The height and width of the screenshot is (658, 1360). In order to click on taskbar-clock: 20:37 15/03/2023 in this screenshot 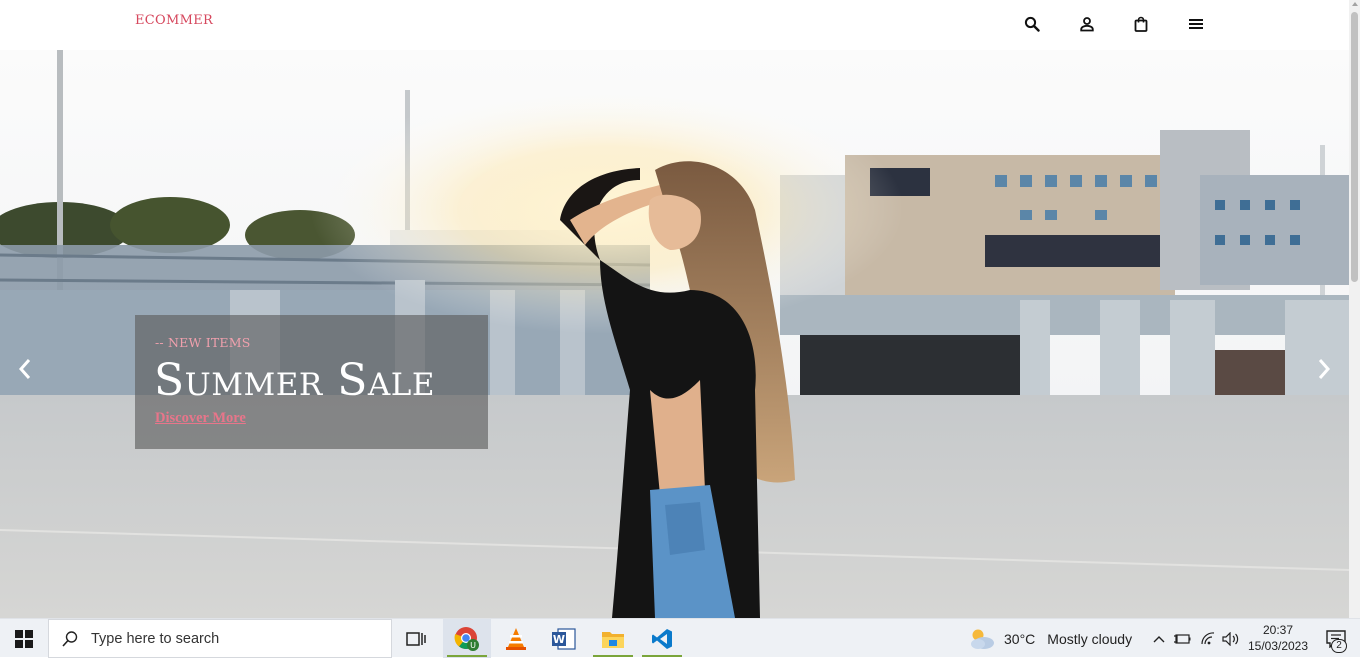, I will do `click(1278, 638)`.